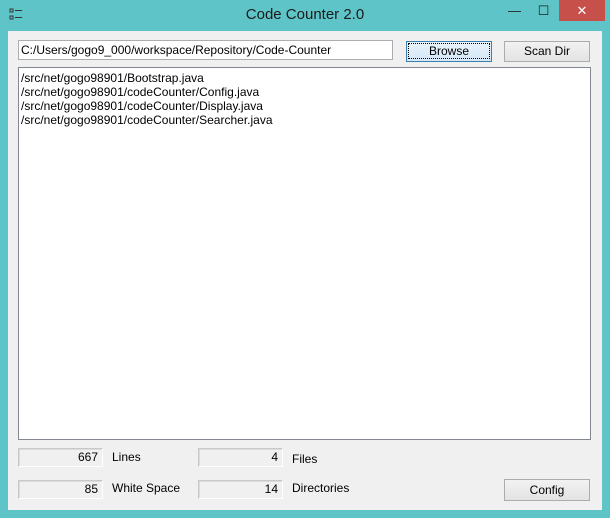 Image resolution: width=610 pixels, height=518 pixels. What do you see at coordinates (305, 15) in the screenshot?
I see `title-bar: Code Counter 2.0 — ☐ ✕` at bounding box center [305, 15].